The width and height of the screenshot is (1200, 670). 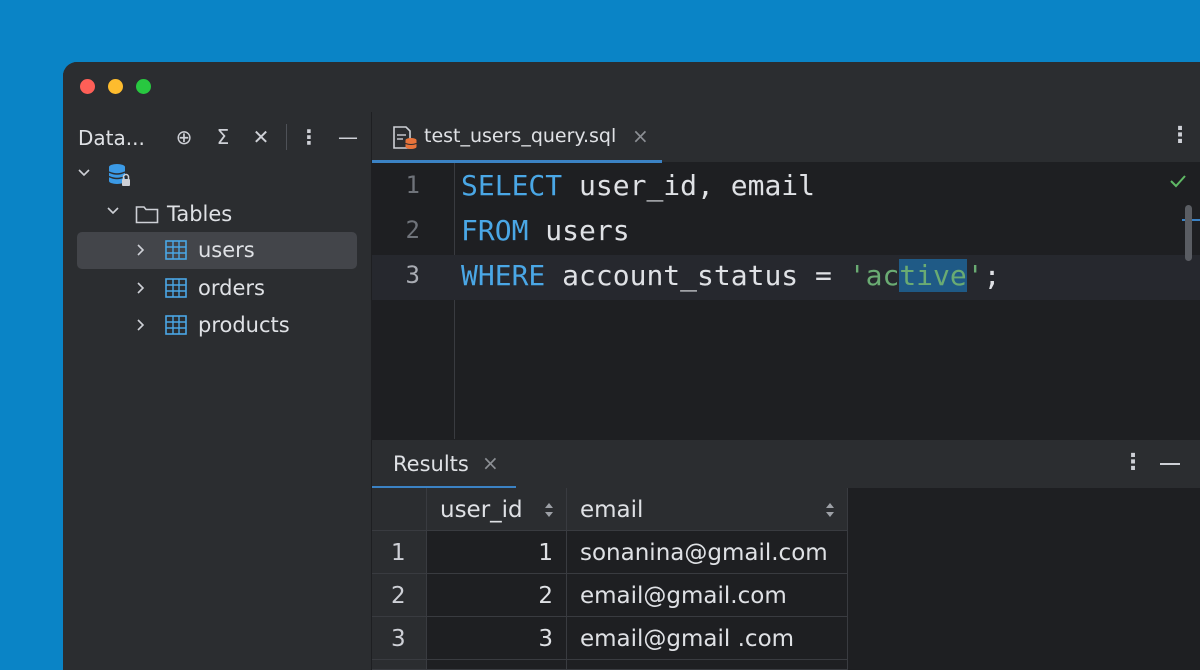 What do you see at coordinates (399, 509) in the screenshot?
I see `grid-corner` at bounding box center [399, 509].